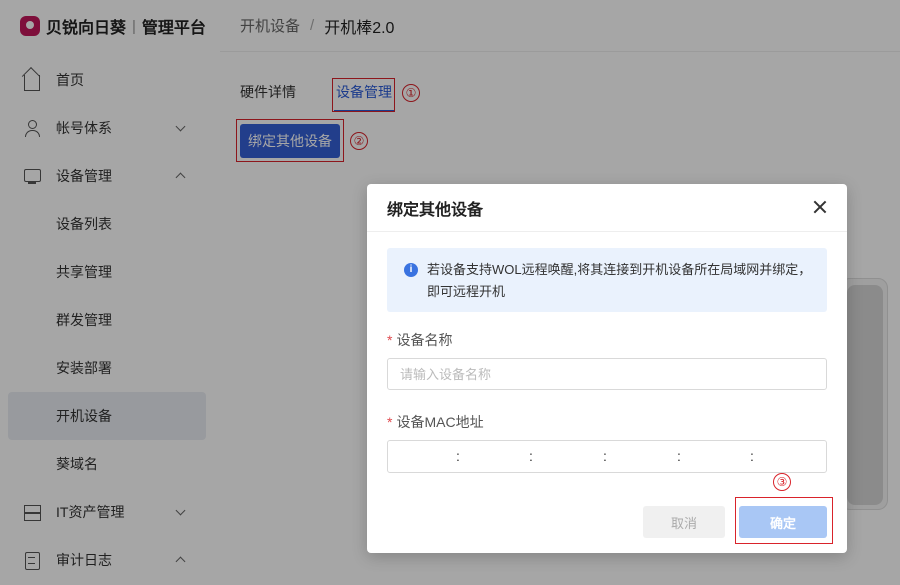 This screenshot has height=585, width=900. I want to click on dialog-title: 绑定其他设备, so click(607, 208).